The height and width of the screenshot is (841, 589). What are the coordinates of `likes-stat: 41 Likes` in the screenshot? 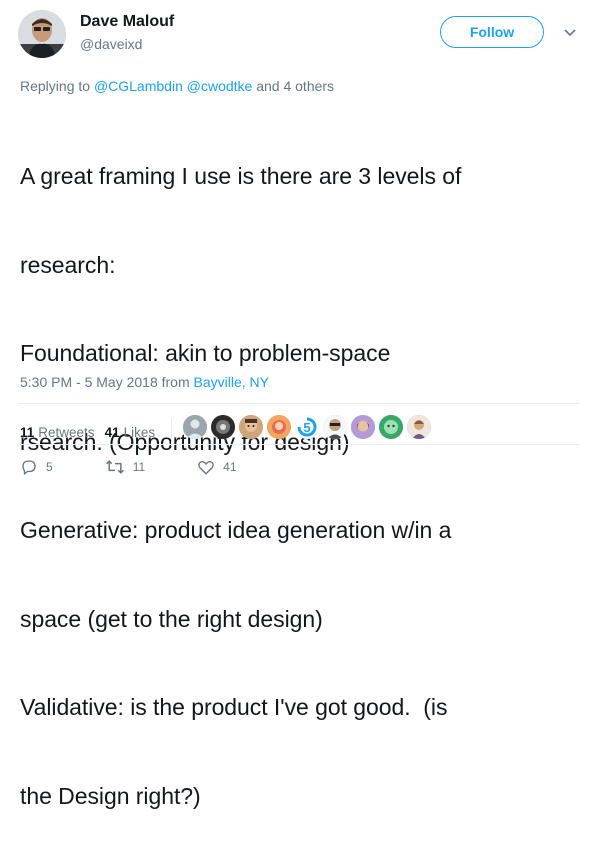 It's located at (130, 432).